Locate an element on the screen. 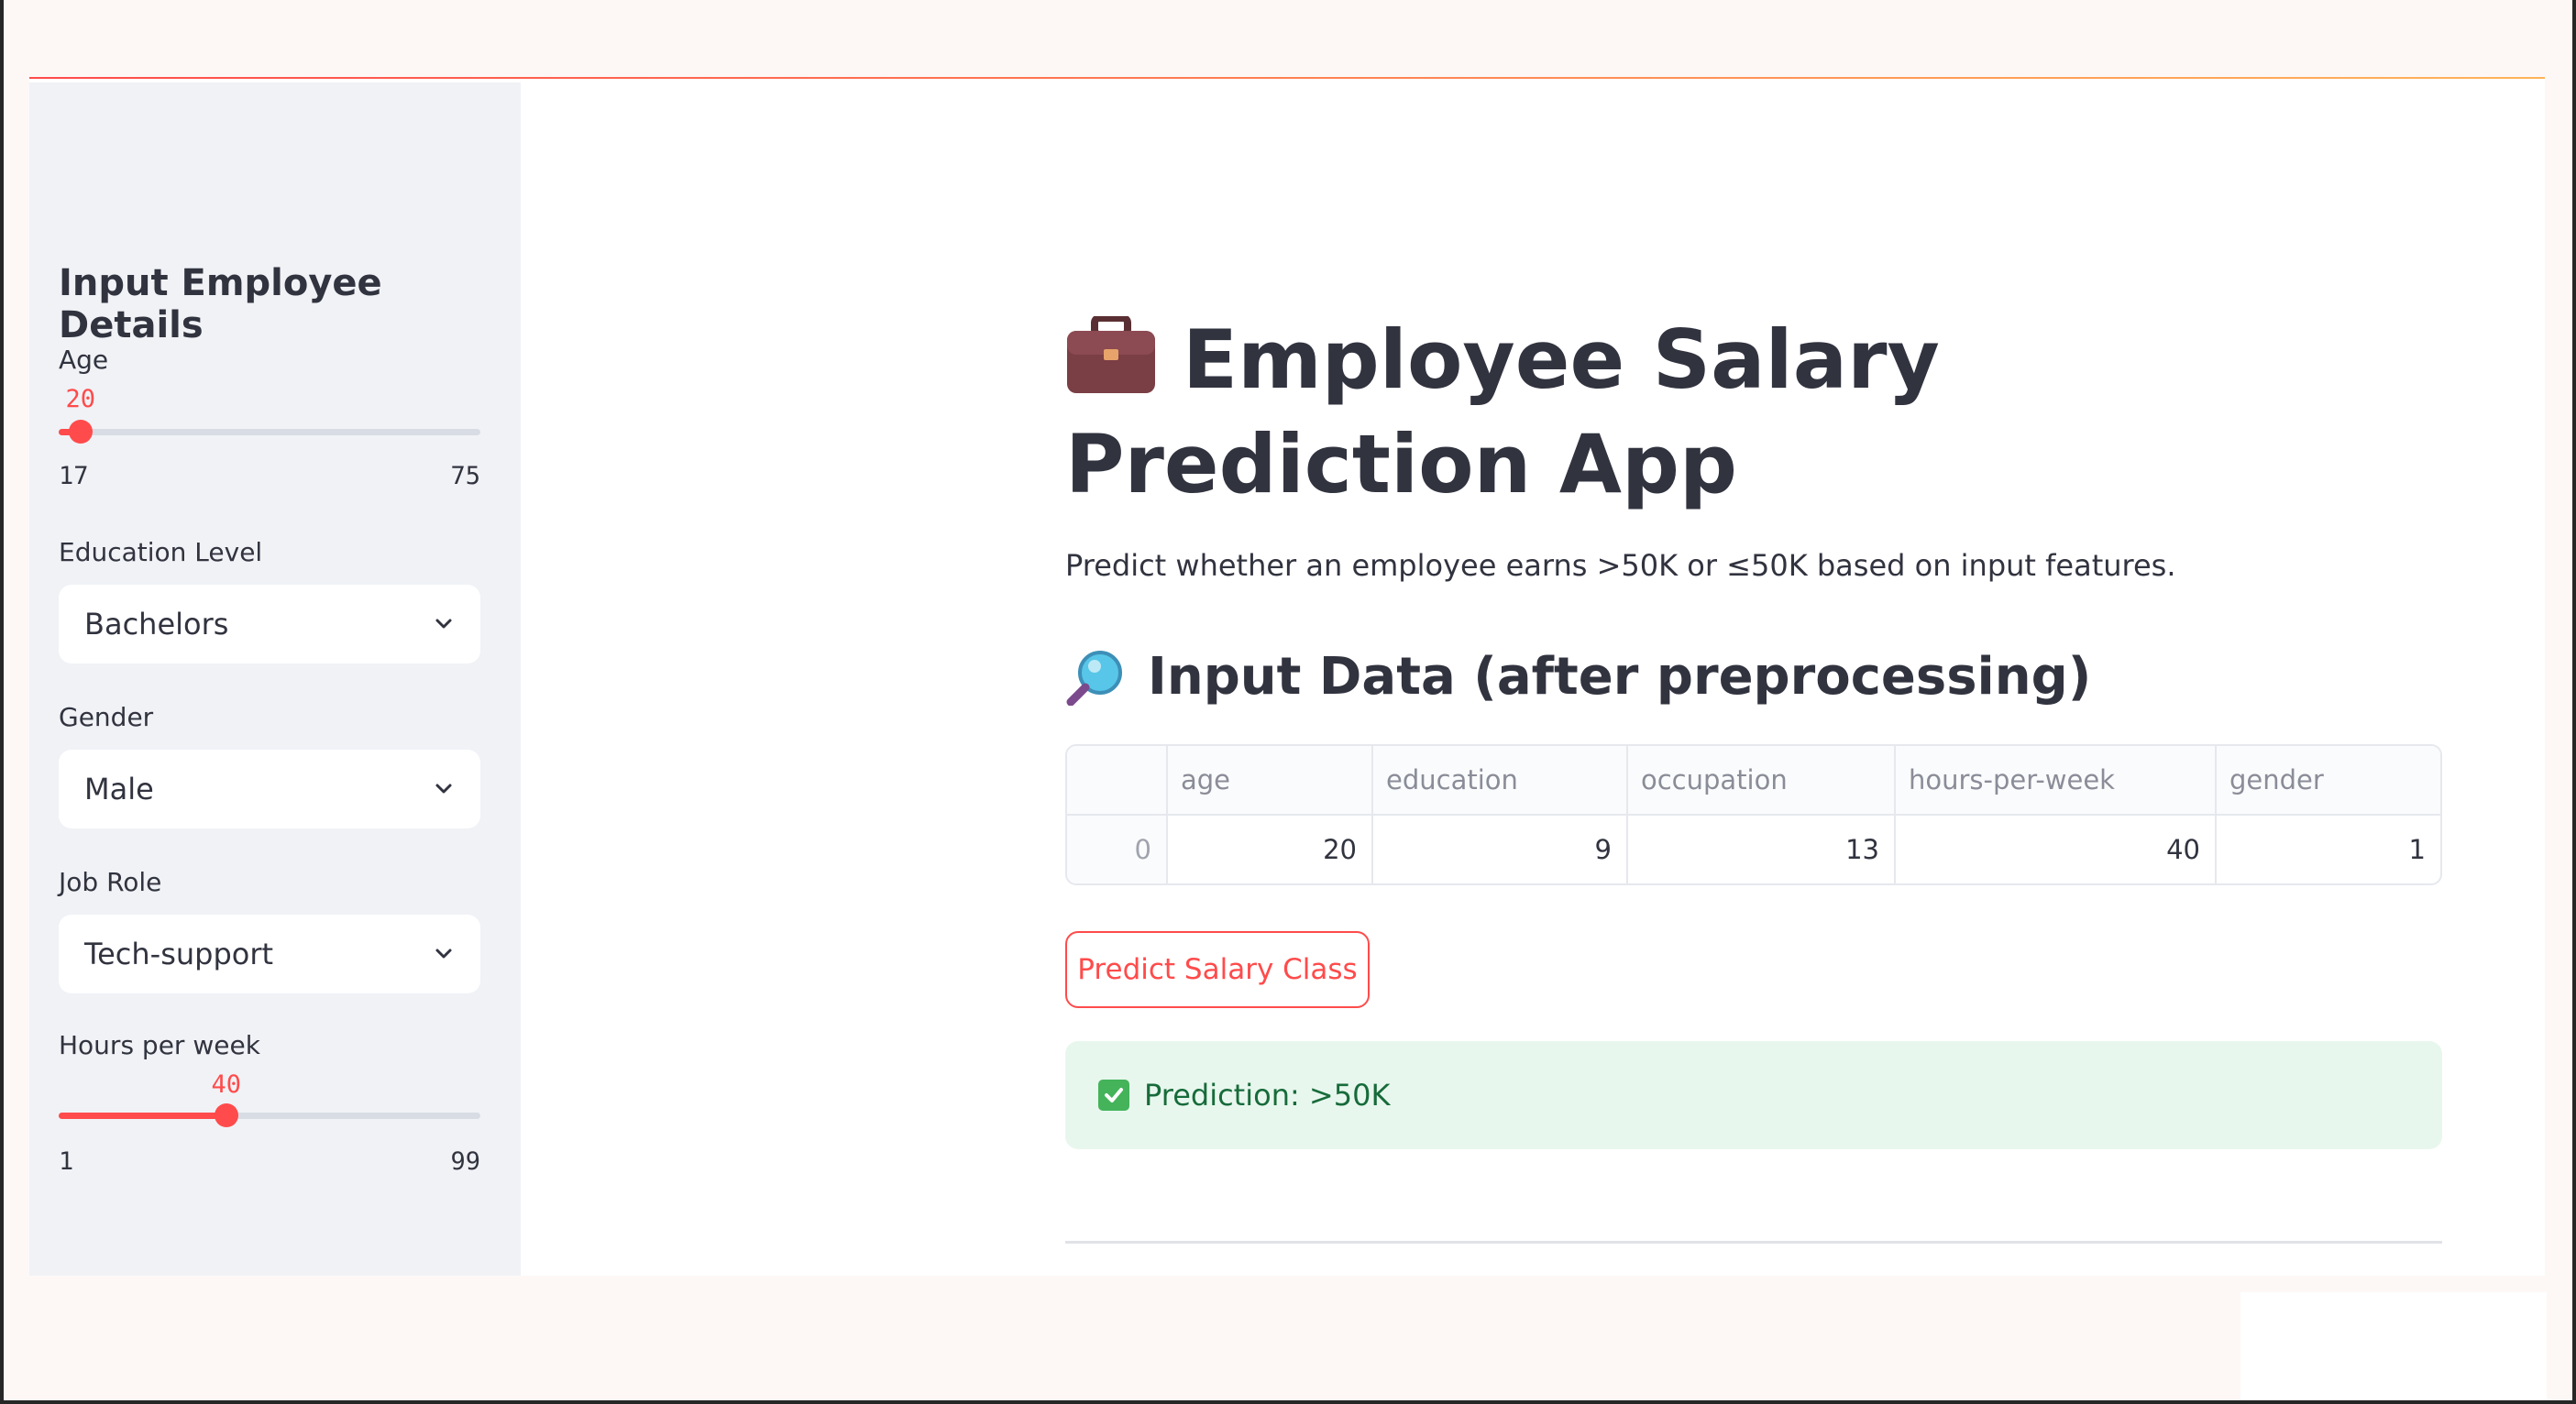 This screenshot has height=1404, width=2576. table-header-hours-per-week: hours-per-week is located at coordinates (2057, 781).